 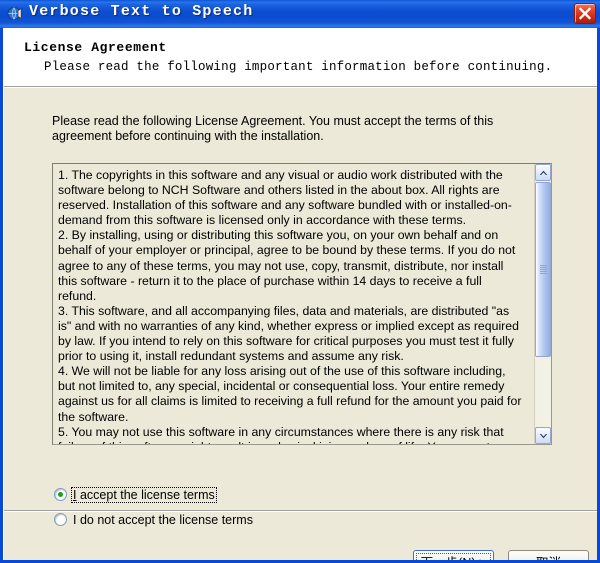 What do you see at coordinates (300, 14) in the screenshot?
I see `title-bar: Verbose Text to Speech` at bounding box center [300, 14].